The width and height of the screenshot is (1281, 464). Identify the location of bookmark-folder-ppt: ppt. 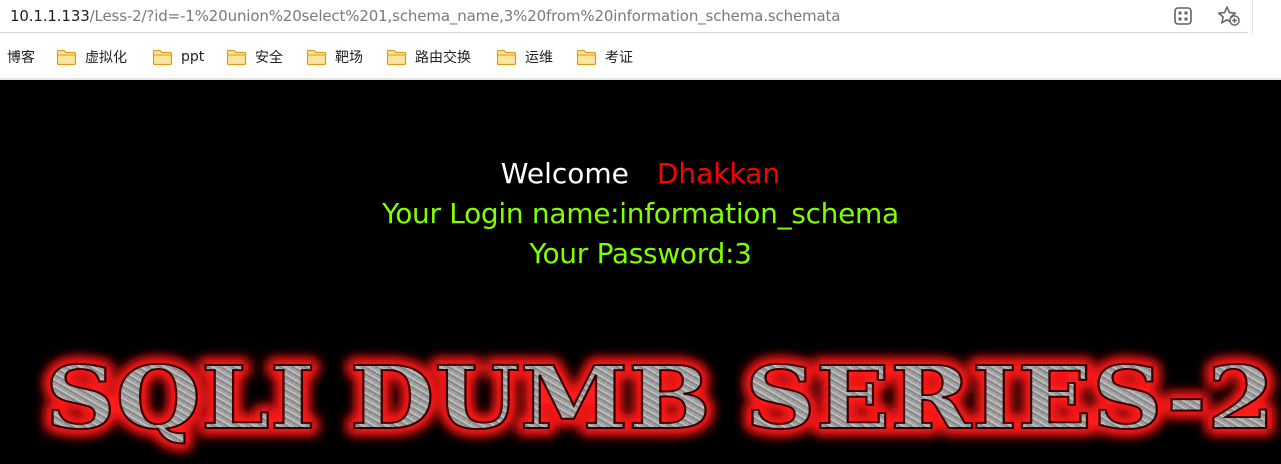
(178, 57).